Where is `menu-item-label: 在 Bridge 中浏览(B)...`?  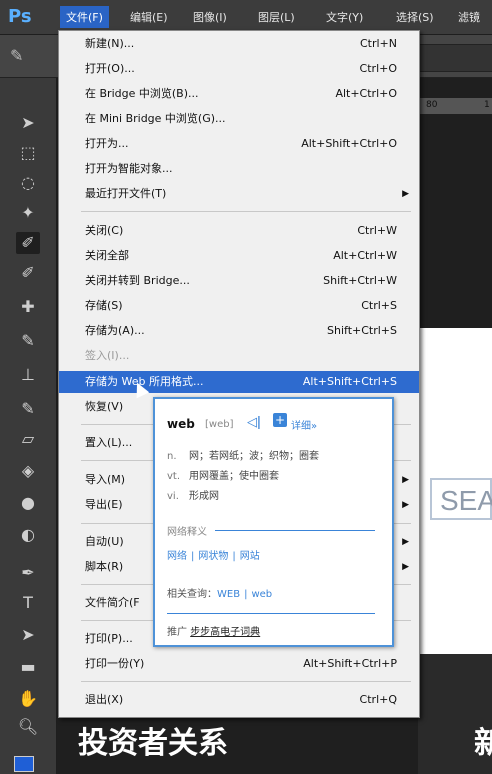
menu-item-label: 在 Bridge 中浏览(B)... is located at coordinates (142, 93).